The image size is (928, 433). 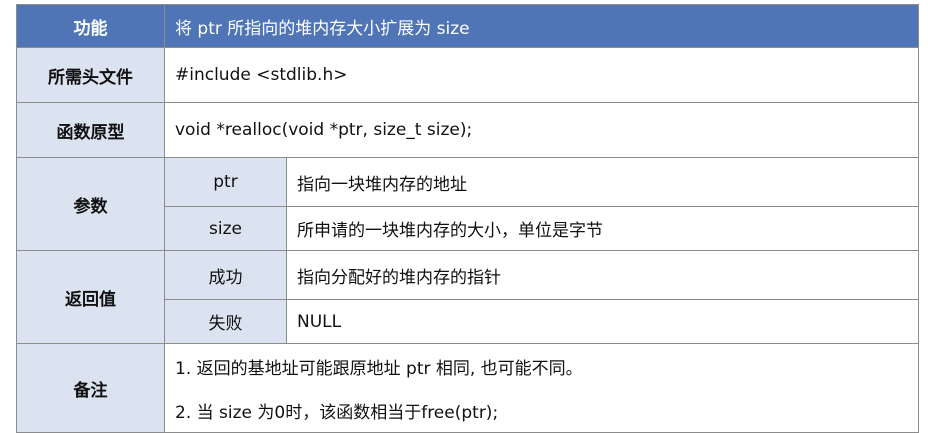 What do you see at coordinates (90, 130) in the screenshot?
I see `prototype-key: 函数原型` at bounding box center [90, 130].